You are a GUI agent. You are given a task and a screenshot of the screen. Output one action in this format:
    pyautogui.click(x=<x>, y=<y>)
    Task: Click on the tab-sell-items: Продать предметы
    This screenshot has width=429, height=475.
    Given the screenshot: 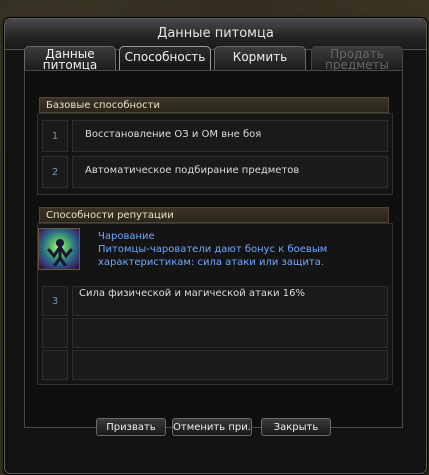 What is the action you would take?
    pyautogui.click(x=357, y=58)
    